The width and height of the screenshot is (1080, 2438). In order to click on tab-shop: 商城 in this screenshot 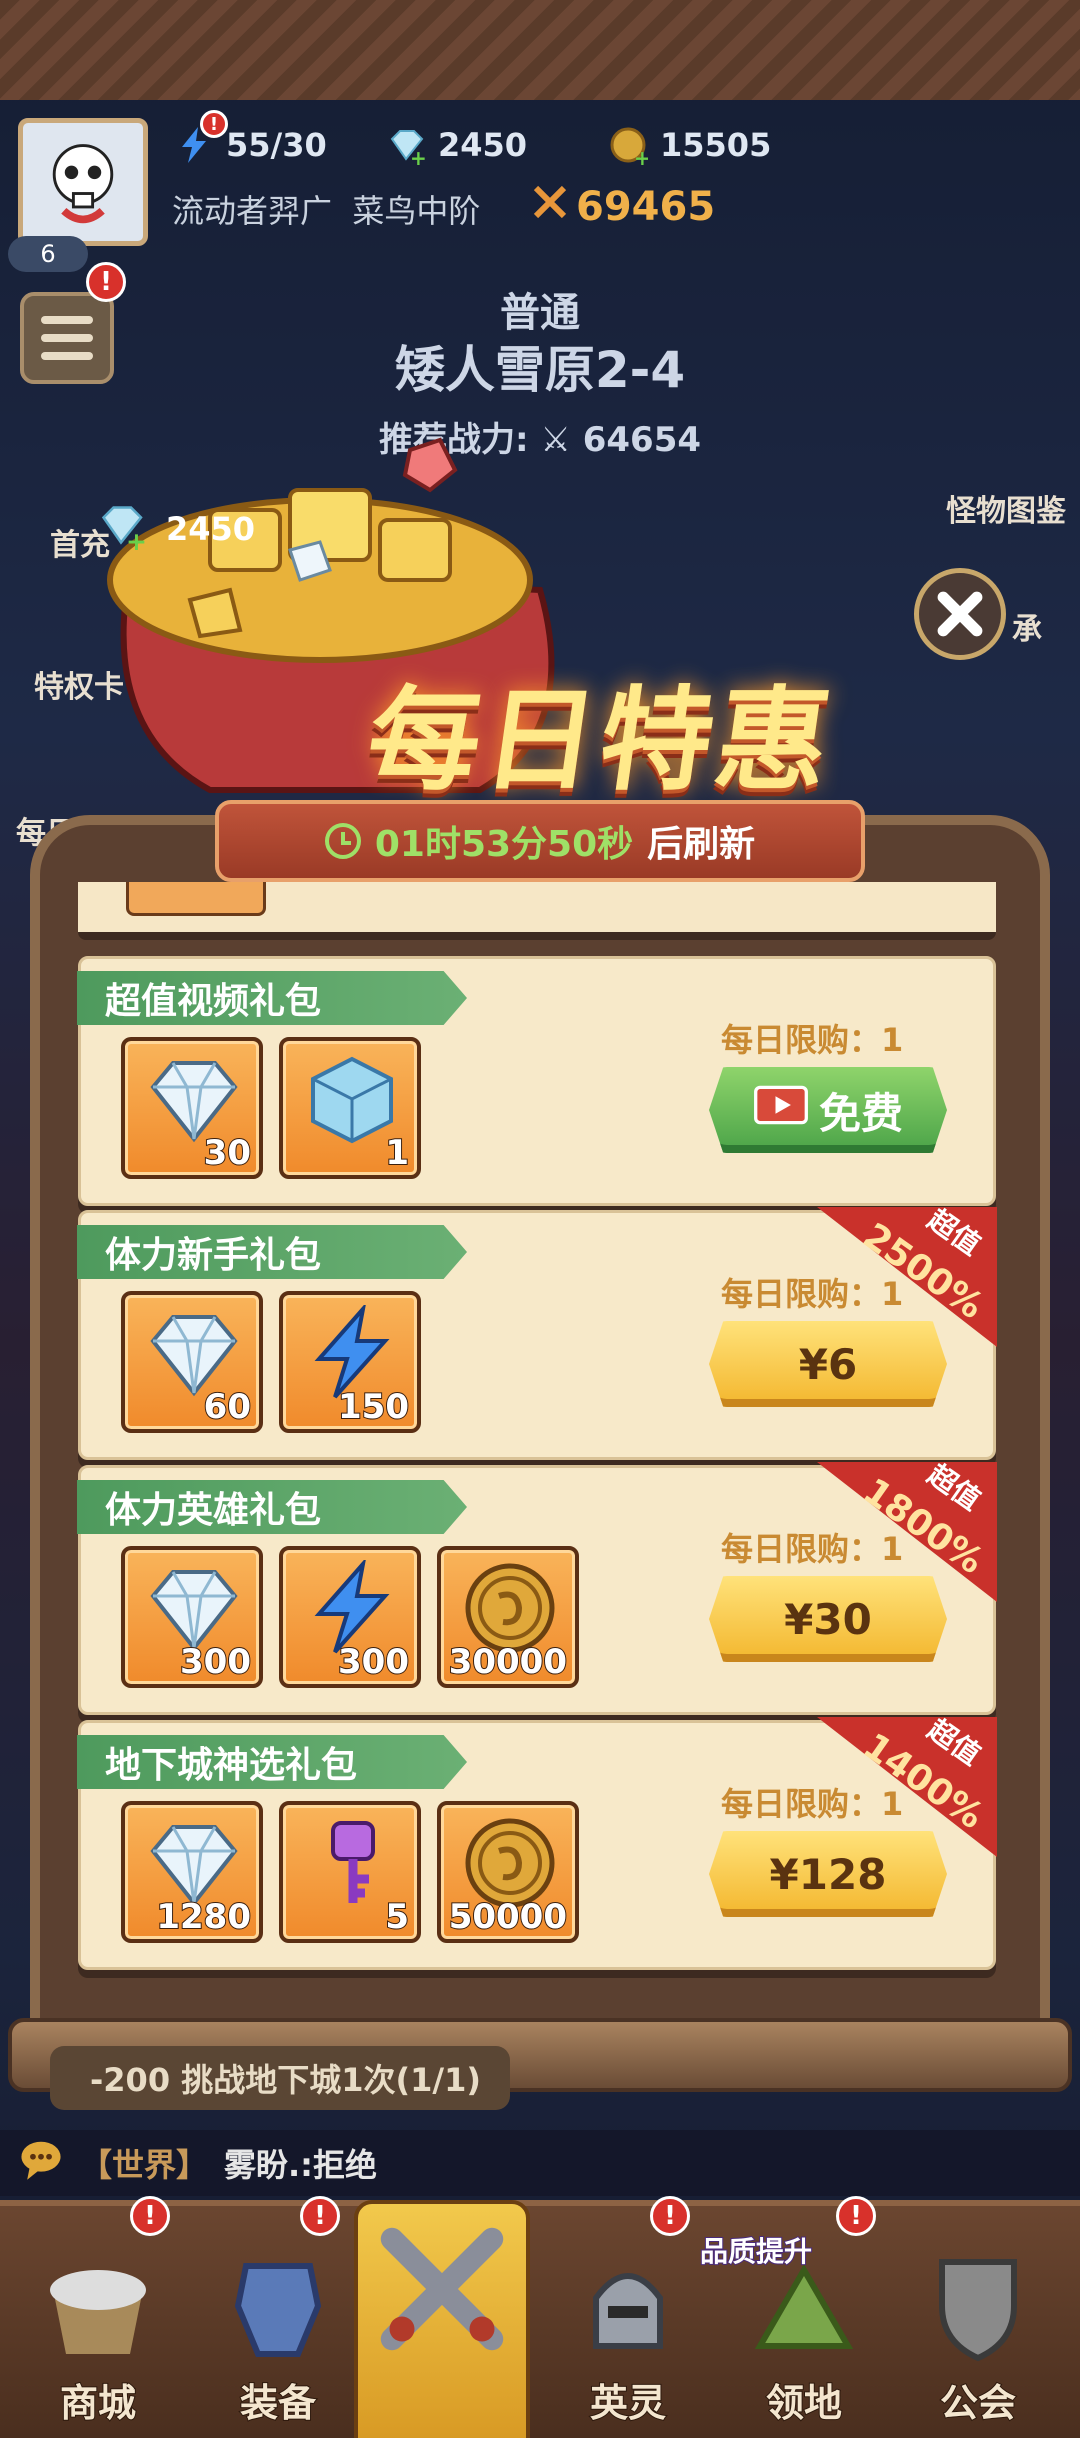, I will do `click(98, 2336)`.